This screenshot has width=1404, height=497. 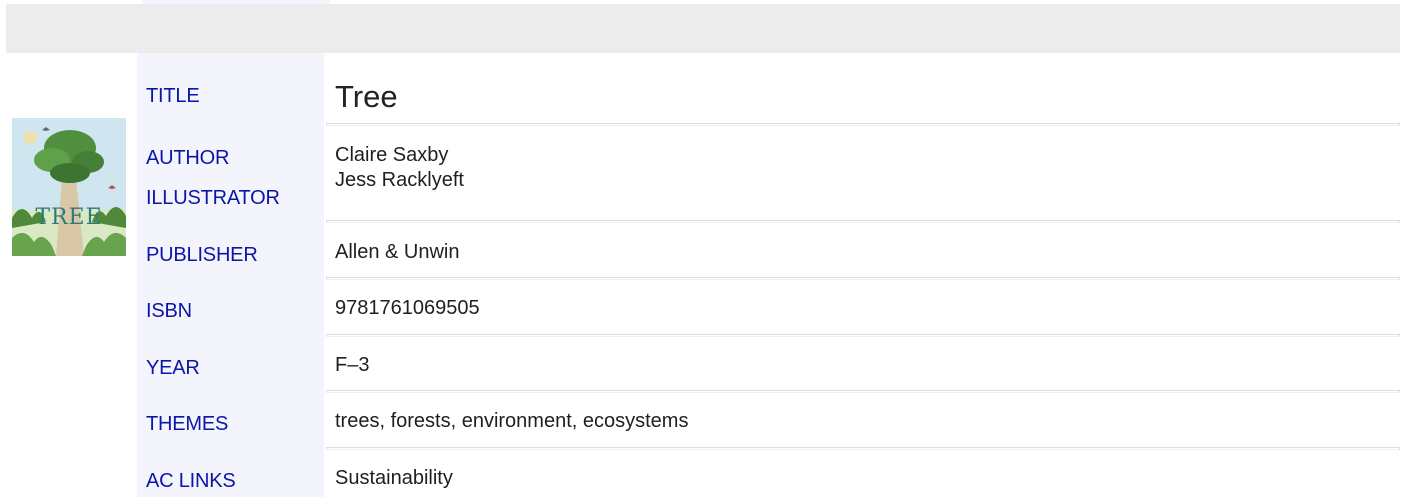 What do you see at coordinates (512, 421) in the screenshot?
I see `field-value-themes: trees, forests, environment, ecosystems` at bounding box center [512, 421].